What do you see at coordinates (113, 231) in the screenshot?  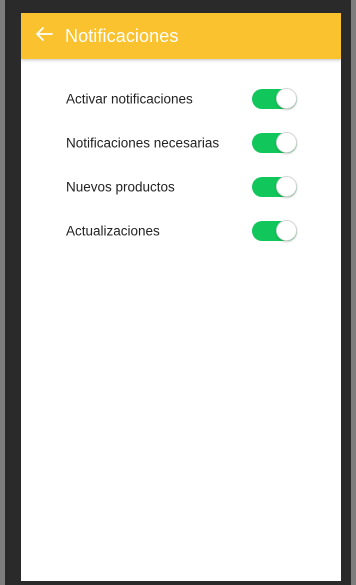 I see `setting-label: Actualizaciones` at bounding box center [113, 231].